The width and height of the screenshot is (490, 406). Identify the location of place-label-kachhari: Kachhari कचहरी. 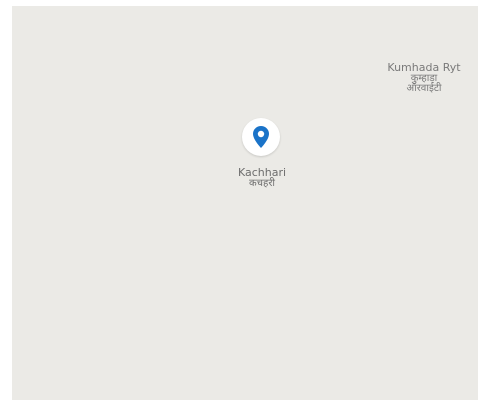
(262, 178).